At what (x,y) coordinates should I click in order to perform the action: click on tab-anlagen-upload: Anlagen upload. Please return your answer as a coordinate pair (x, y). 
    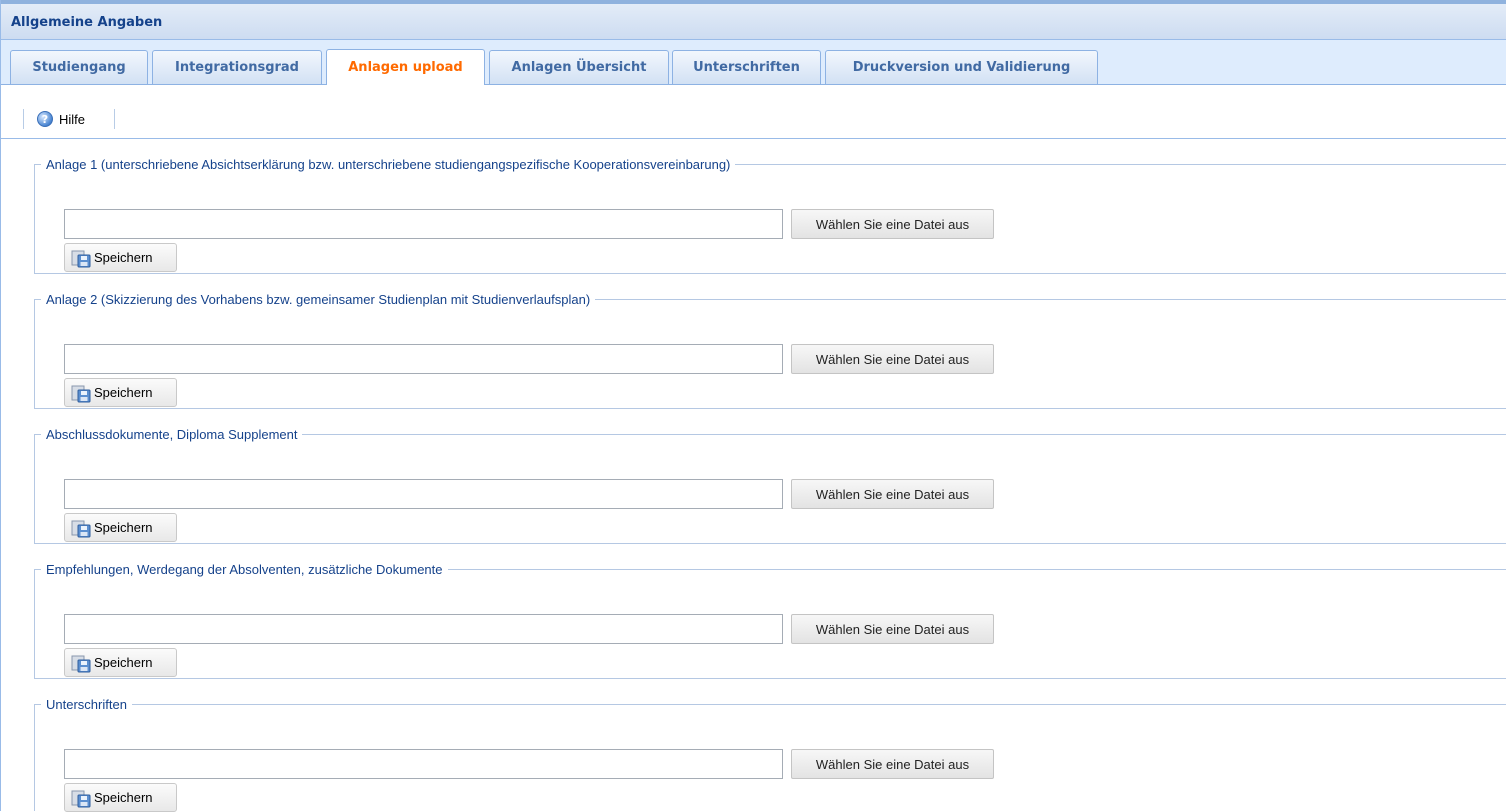
    Looking at the image, I should click on (405, 67).